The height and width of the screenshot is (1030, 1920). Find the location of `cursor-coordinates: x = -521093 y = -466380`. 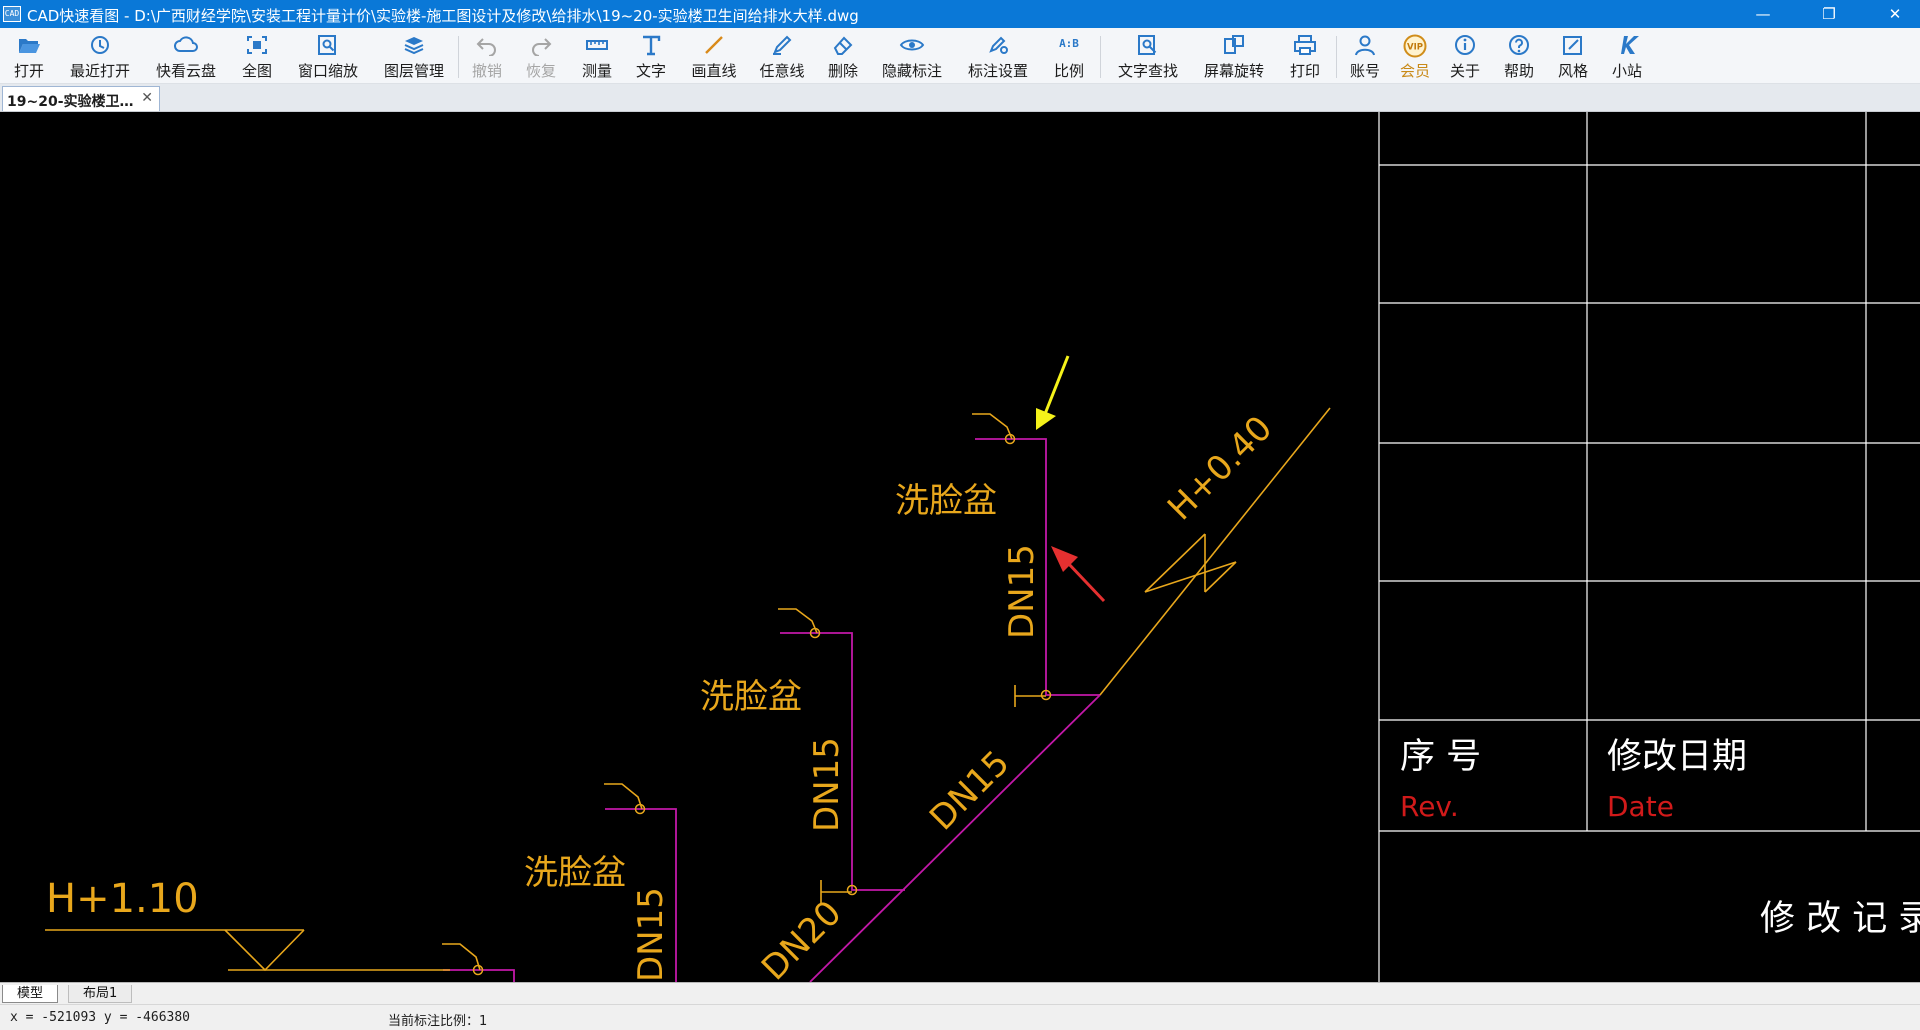

cursor-coordinates: x = -521093 y = -466380 is located at coordinates (100, 1017).